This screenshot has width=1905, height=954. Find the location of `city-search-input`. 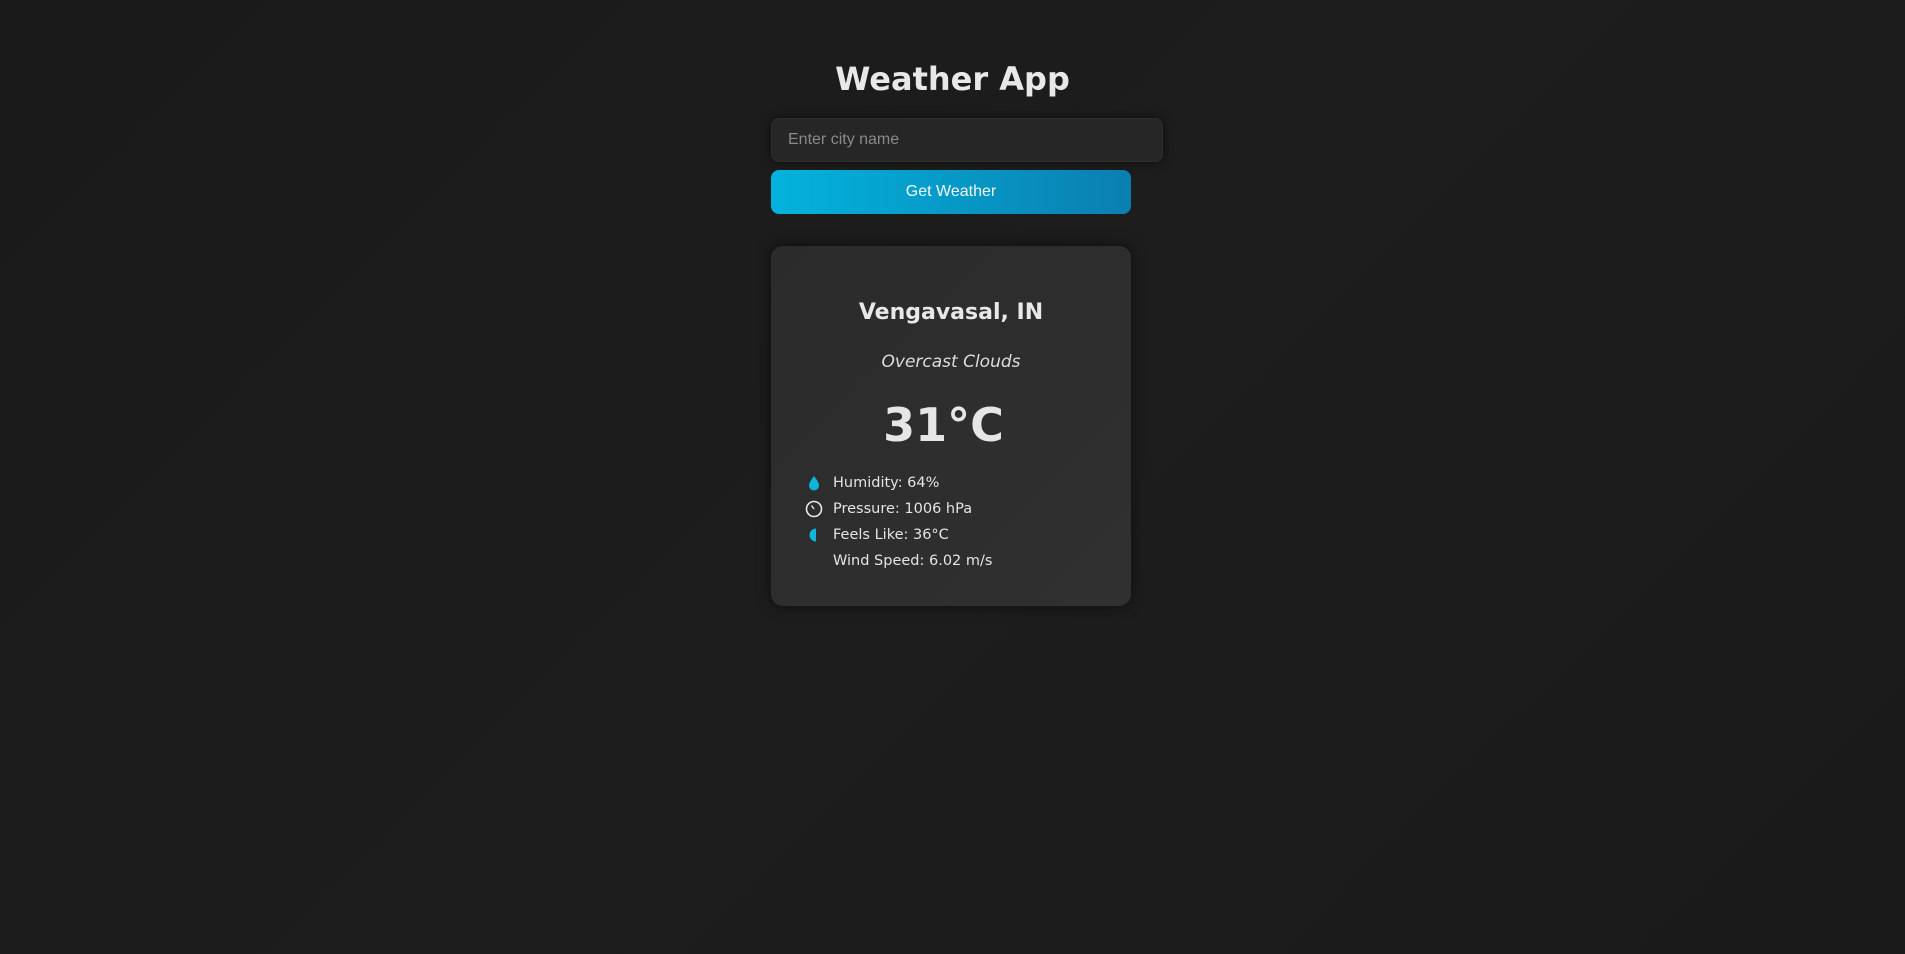

city-search-input is located at coordinates (967, 140).